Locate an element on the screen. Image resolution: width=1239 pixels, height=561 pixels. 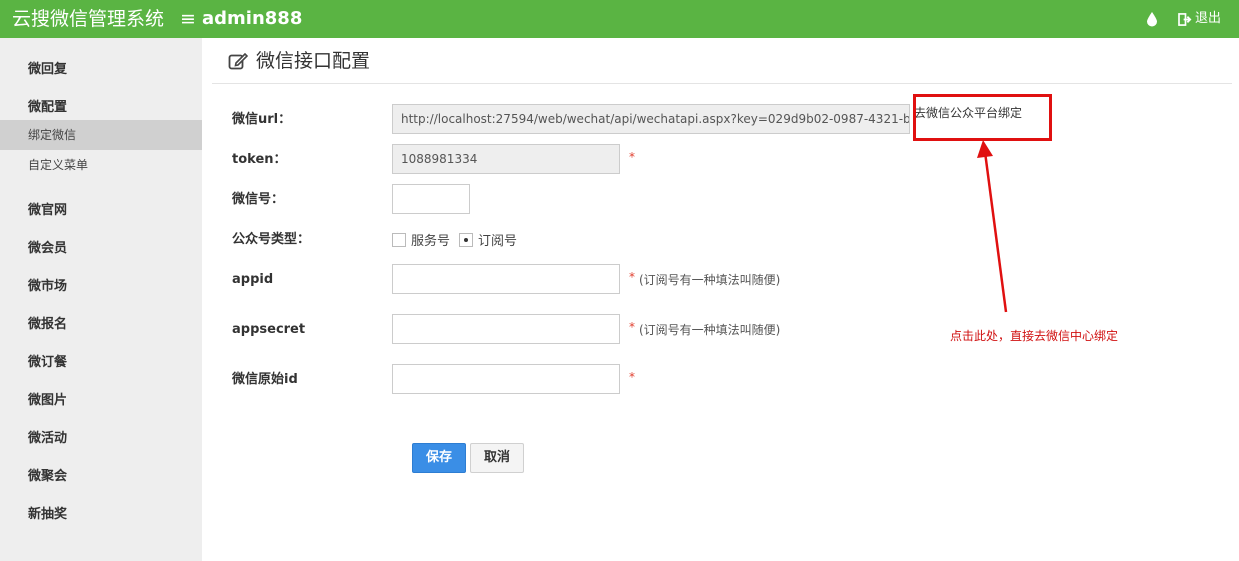
sidebar-group-reply: 微回复 is located at coordinates (47, 67).